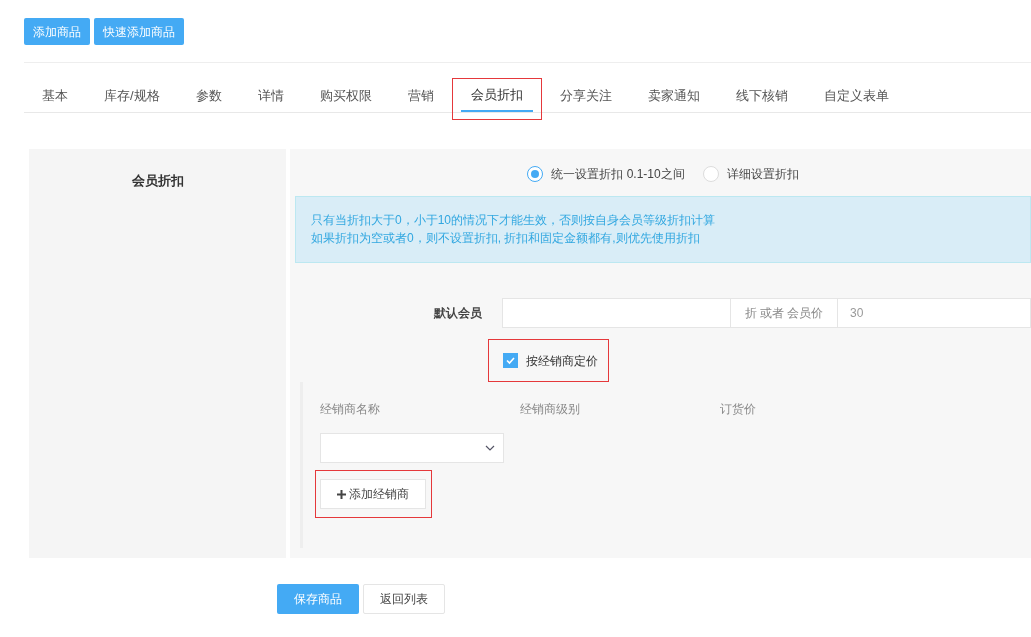  I want to click on add-dealer-button: 添加经销商, so click(373, 494).